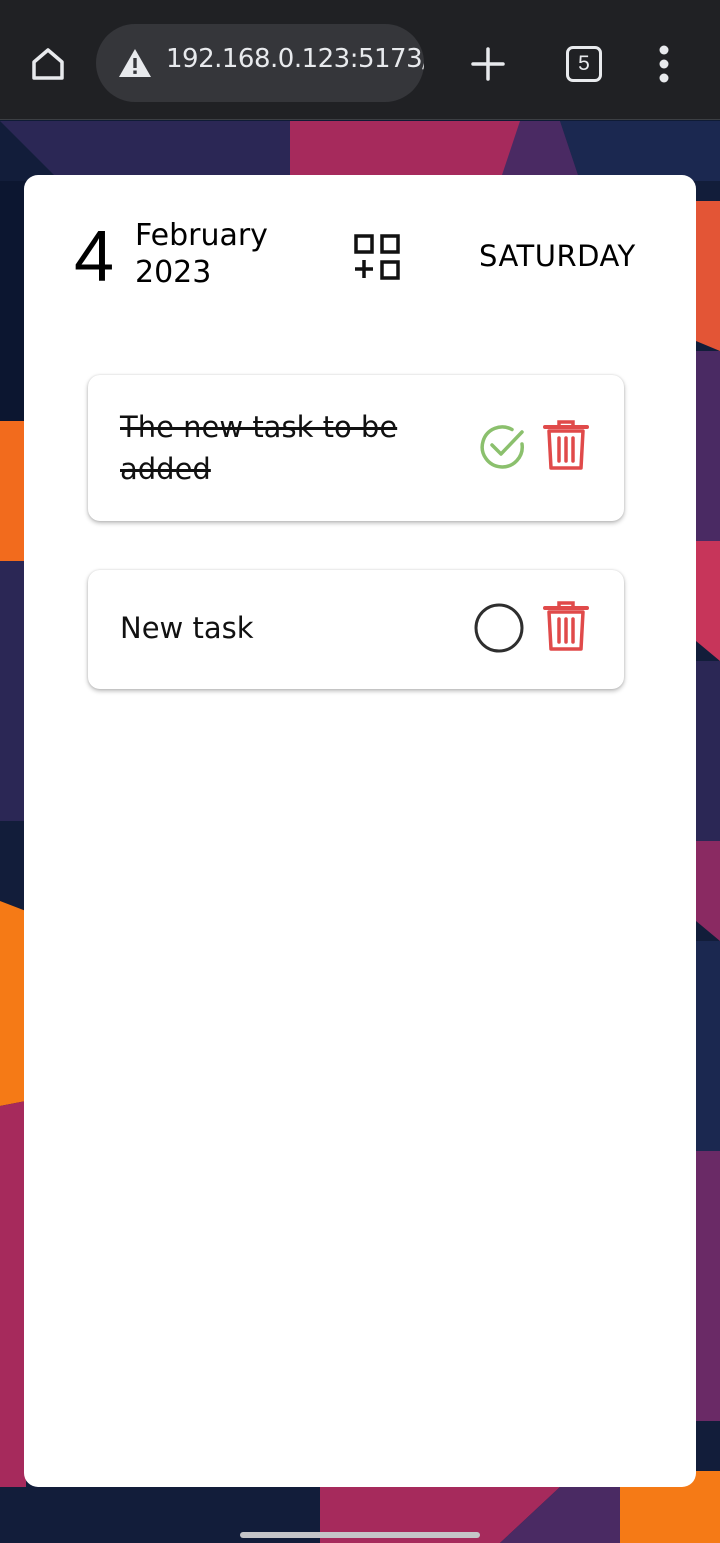  Describe the element at coordinates (94, 257) in the screenshot. I see `date-day: 4` at that location.